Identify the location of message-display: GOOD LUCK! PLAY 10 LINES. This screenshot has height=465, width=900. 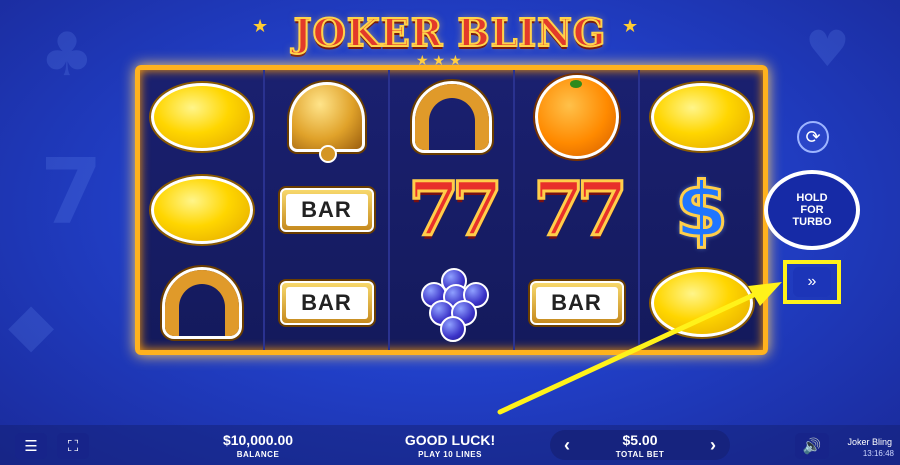
(450, 445).